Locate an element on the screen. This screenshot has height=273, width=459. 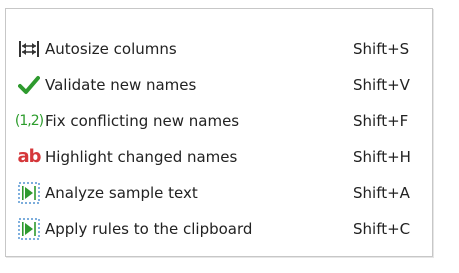
menu-item-shortcut: Shift+S is located at coordinates (381, 49).